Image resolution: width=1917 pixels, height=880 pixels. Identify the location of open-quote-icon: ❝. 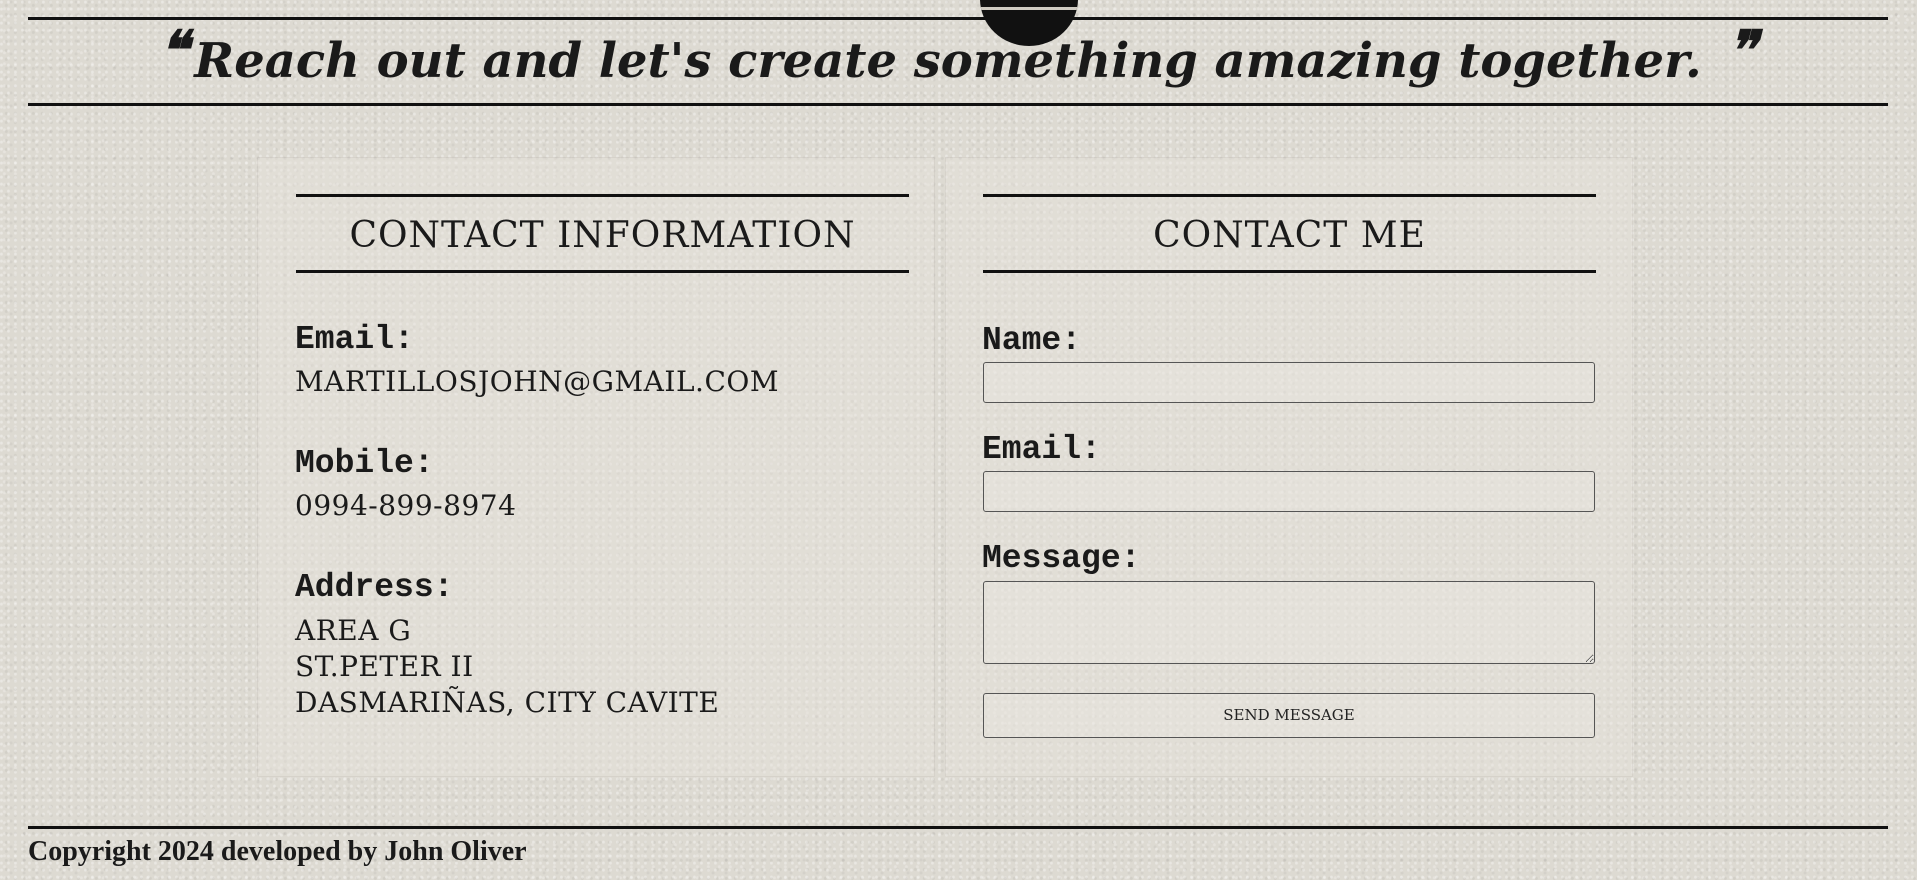
(174, 50).